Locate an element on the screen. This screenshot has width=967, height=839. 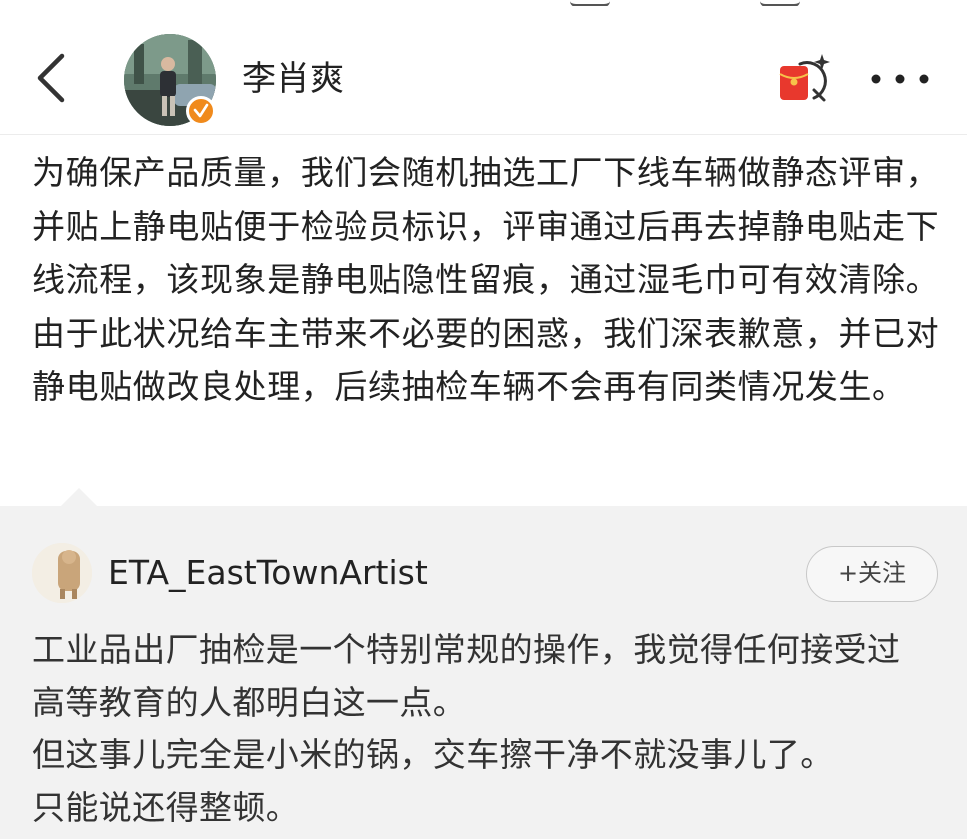
verified-icon is located at coordinates (201, 110).